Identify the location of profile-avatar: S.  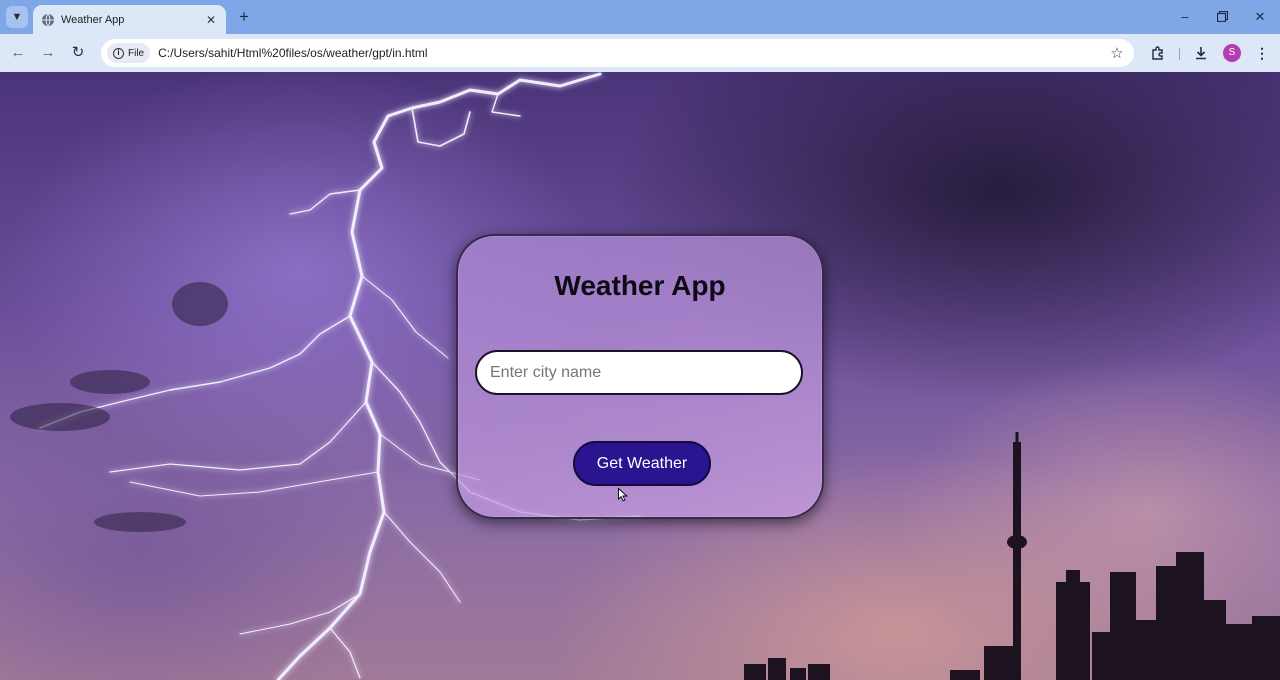
(1232, 53).